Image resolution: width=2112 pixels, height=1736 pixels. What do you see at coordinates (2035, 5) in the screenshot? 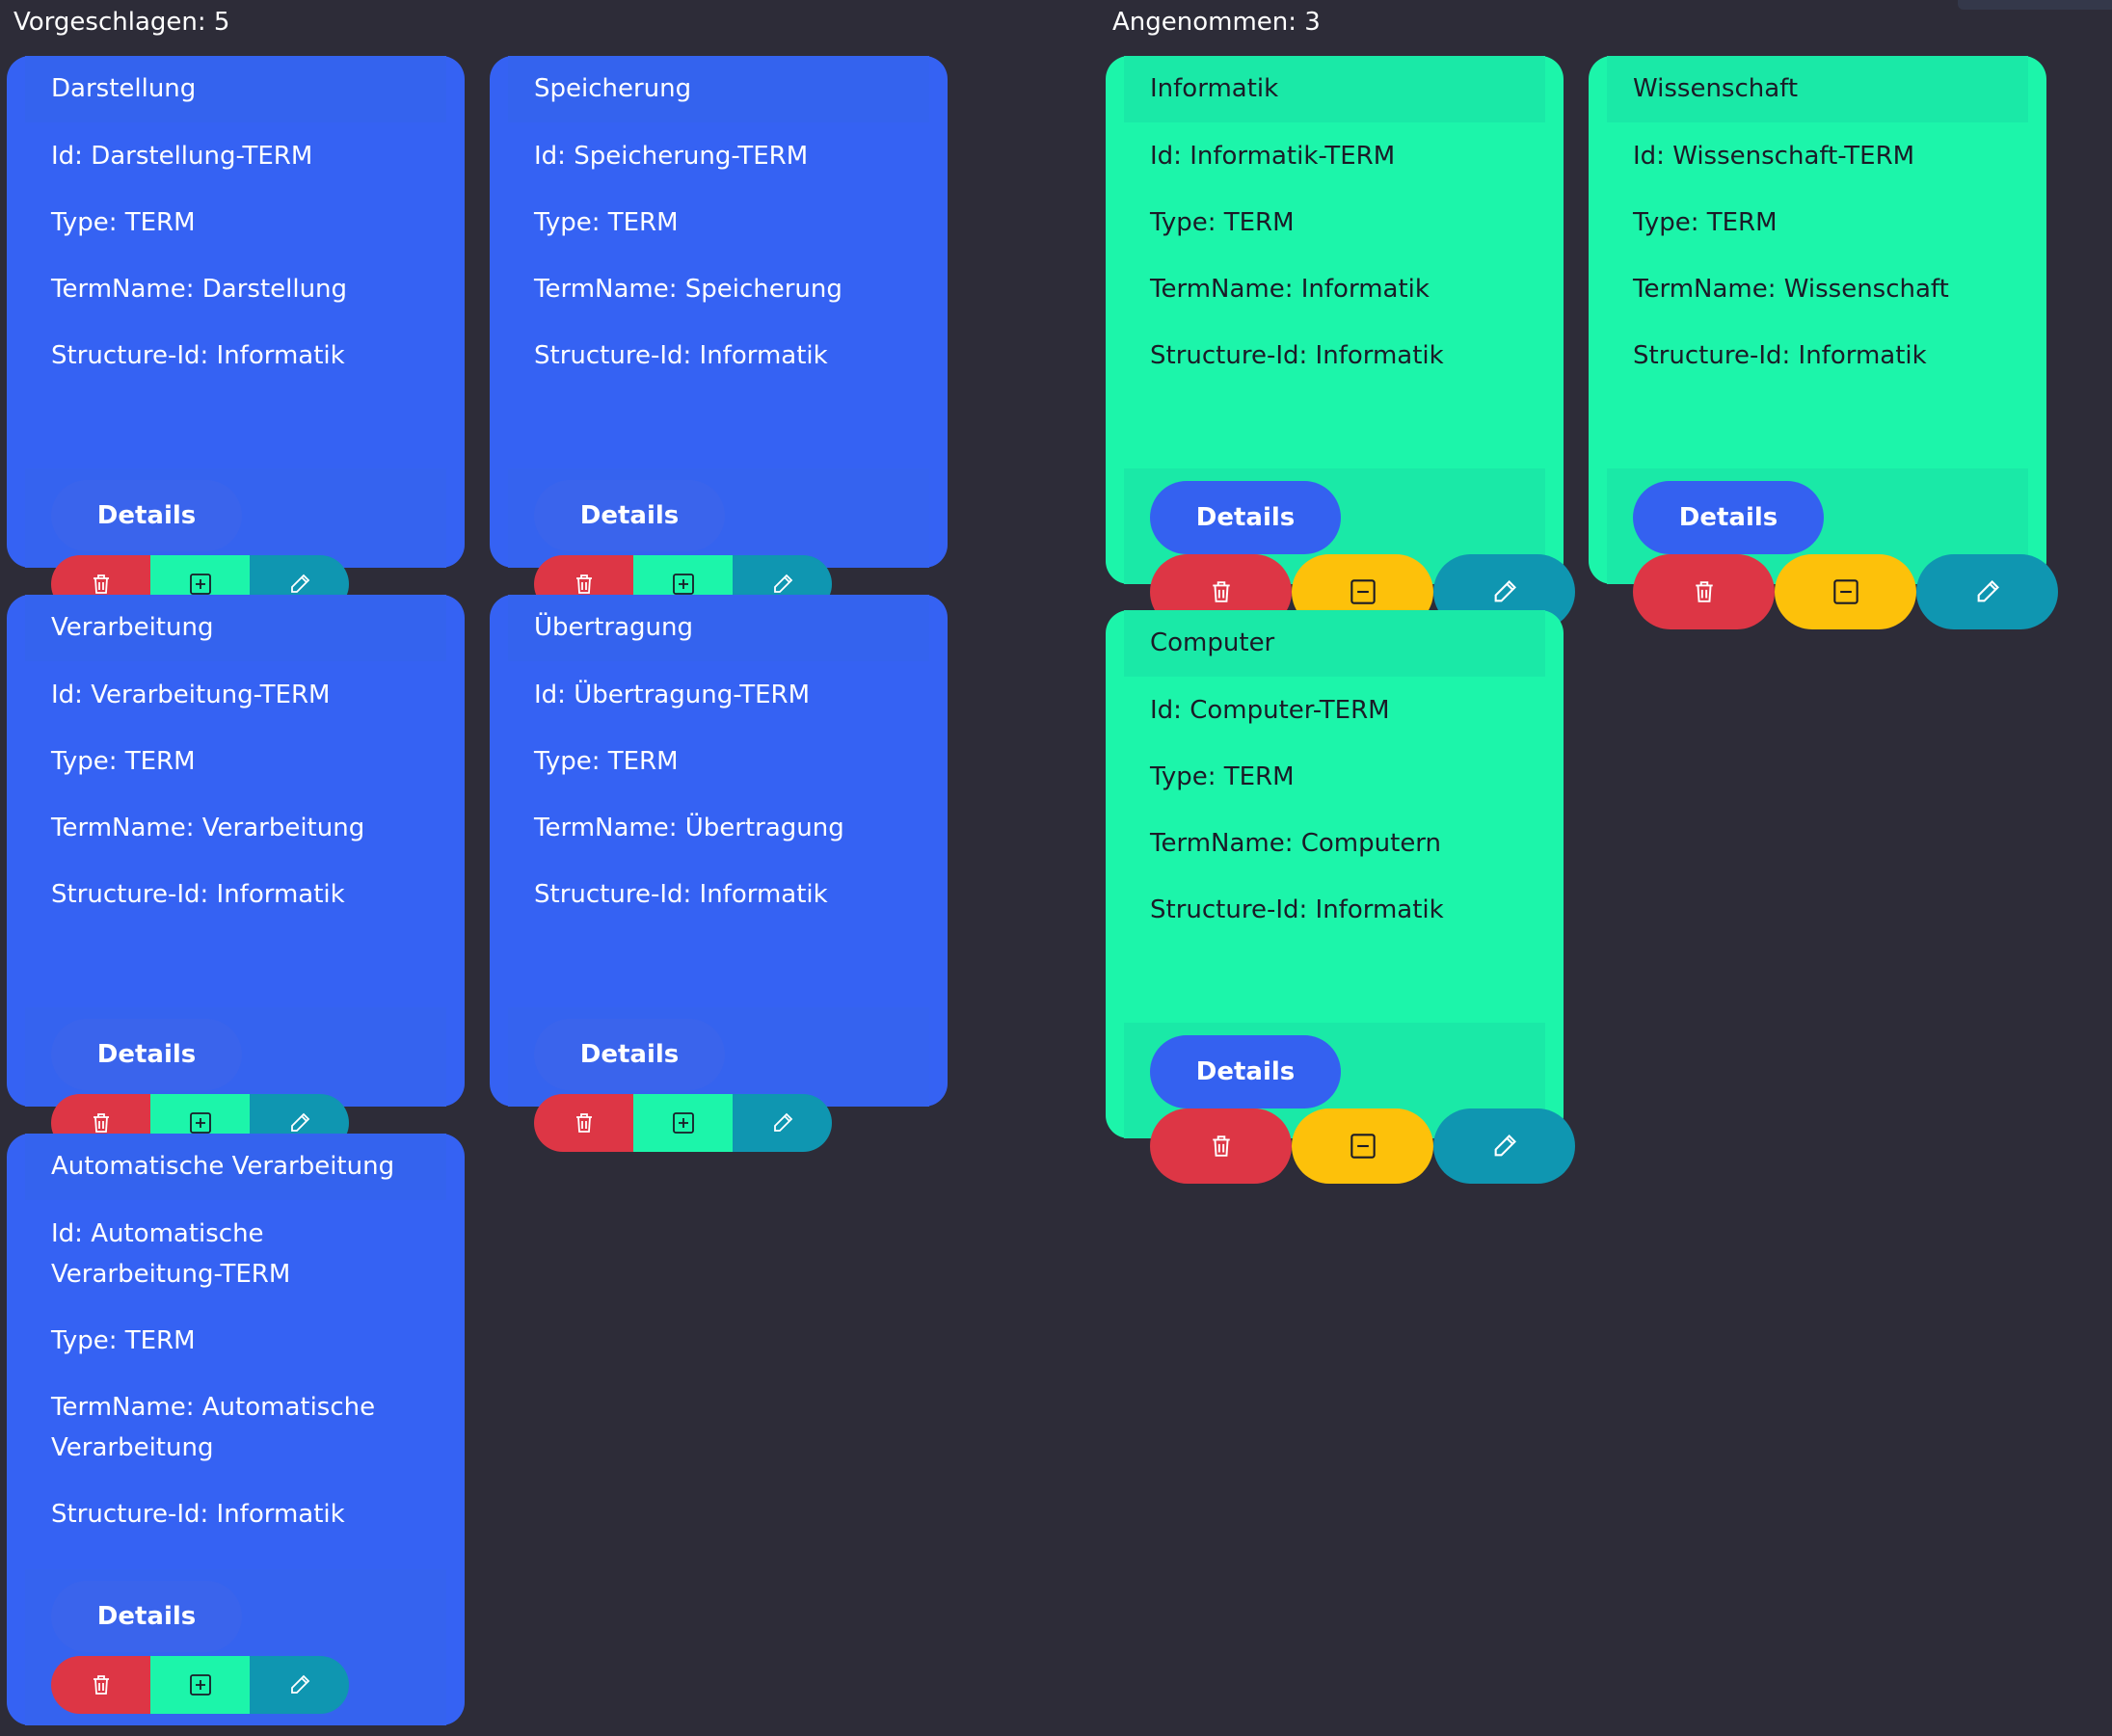
I see `top-right-accent` at bounding box center [2035, 5].